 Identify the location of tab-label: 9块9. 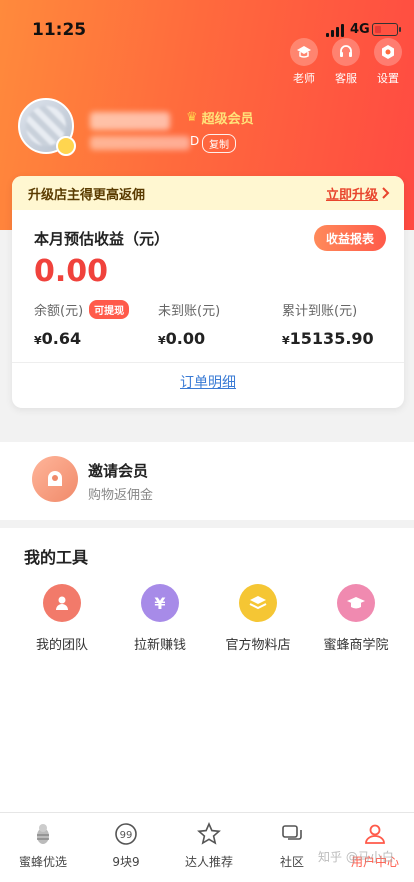
(126, 862).